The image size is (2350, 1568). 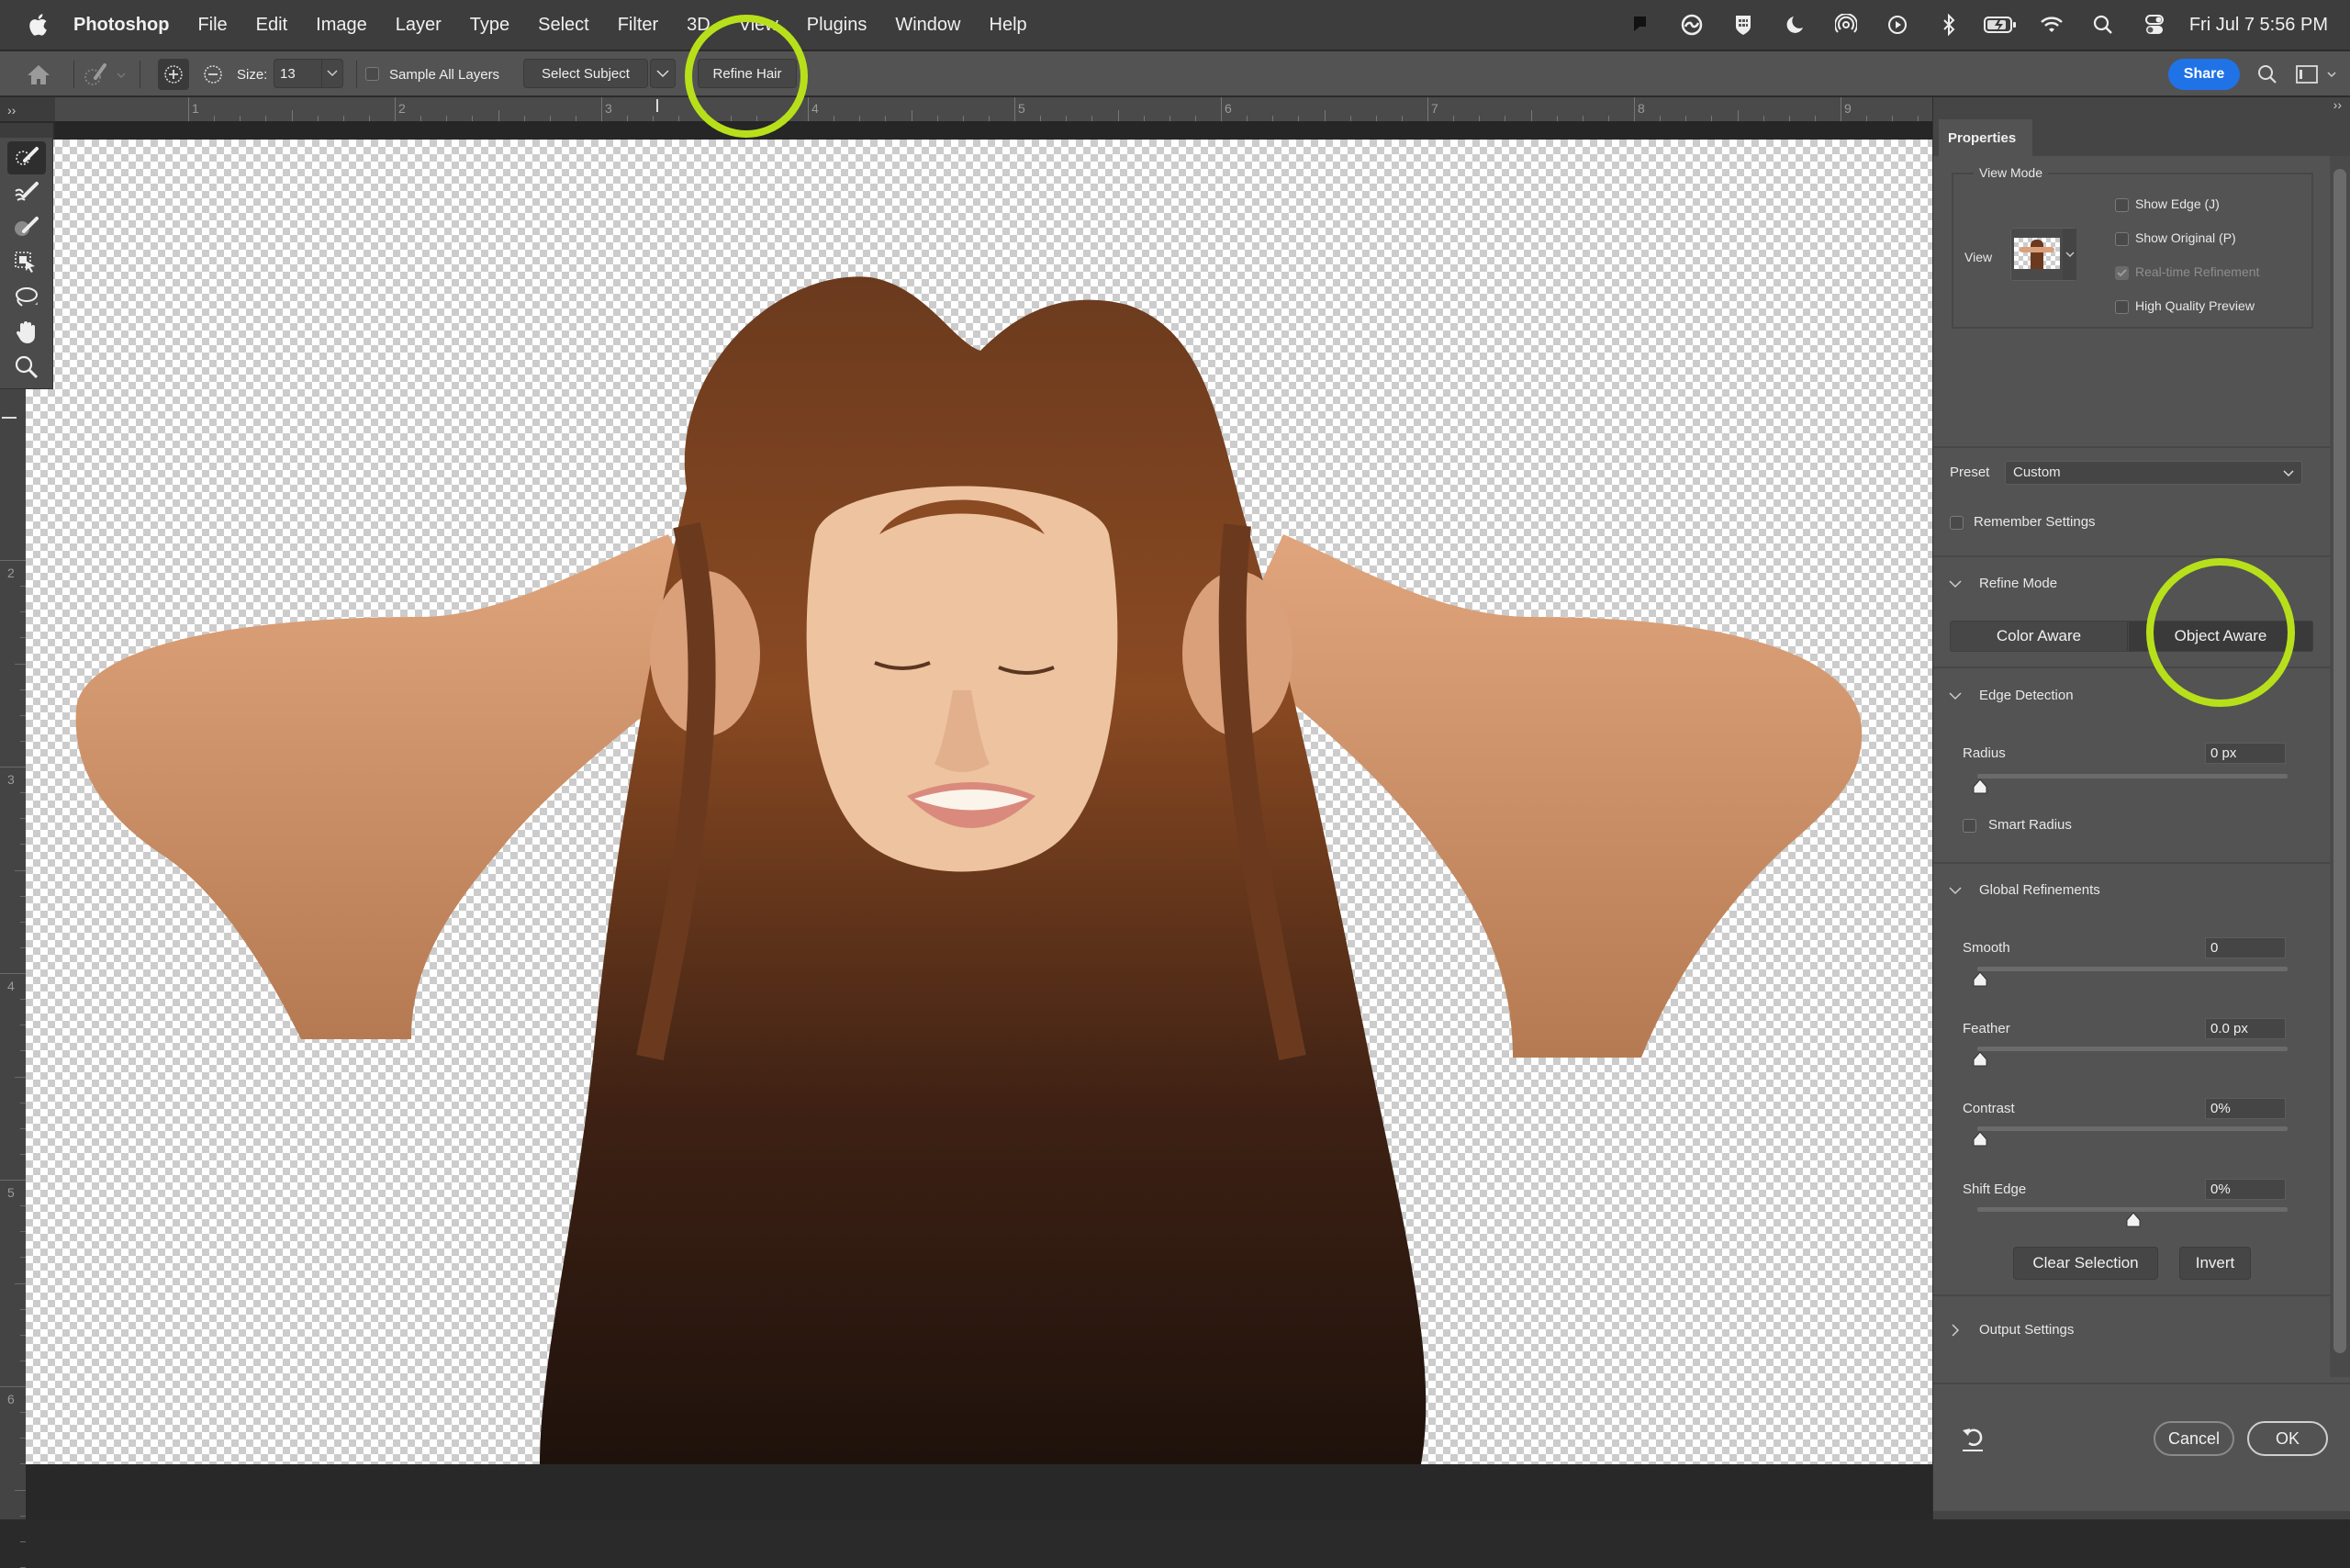 What do you see at coordinates (2039, 636) in the screenshot?
I see `color-aware-option: Color Aware` at bounding box center [2039, 636].